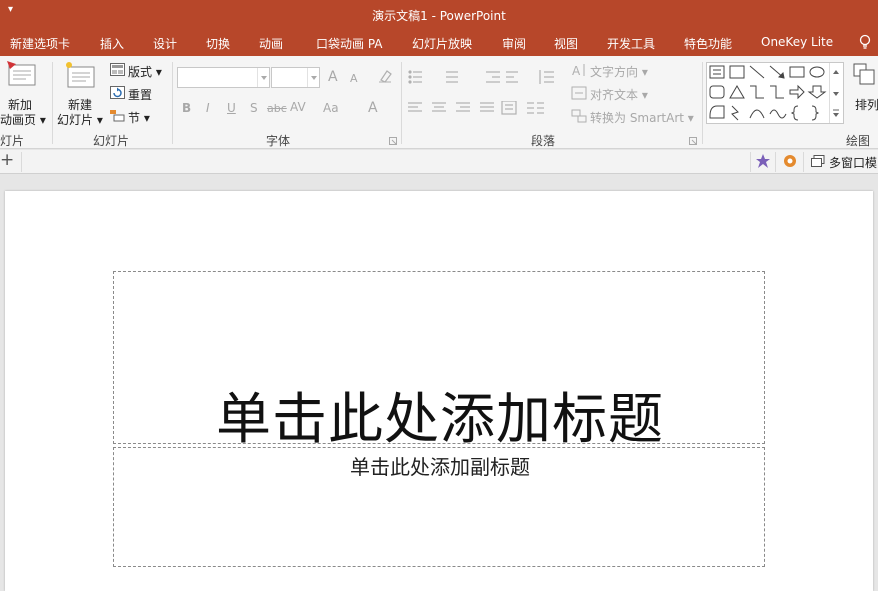 The image size is (878, 591). I want to click on text-direction-button: 文字方向 ▾, so click(619, 71).